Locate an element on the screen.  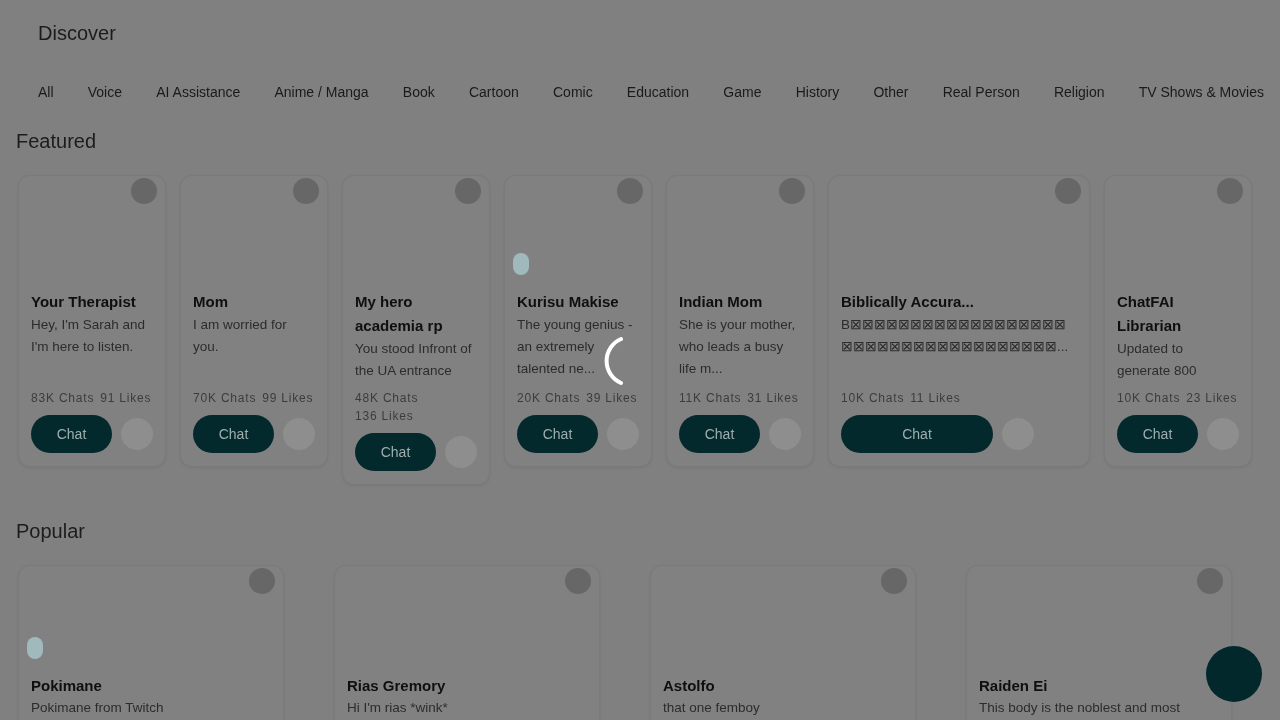
category-tab: Real Person is located at coordinates (981, 92).